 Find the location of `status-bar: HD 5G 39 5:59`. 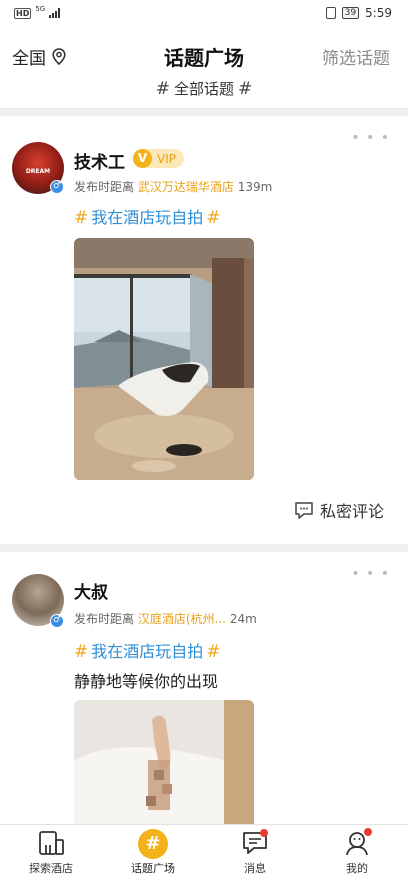

status-bar: HD 5G 39 5:59 is located at coordinates (204, 13).